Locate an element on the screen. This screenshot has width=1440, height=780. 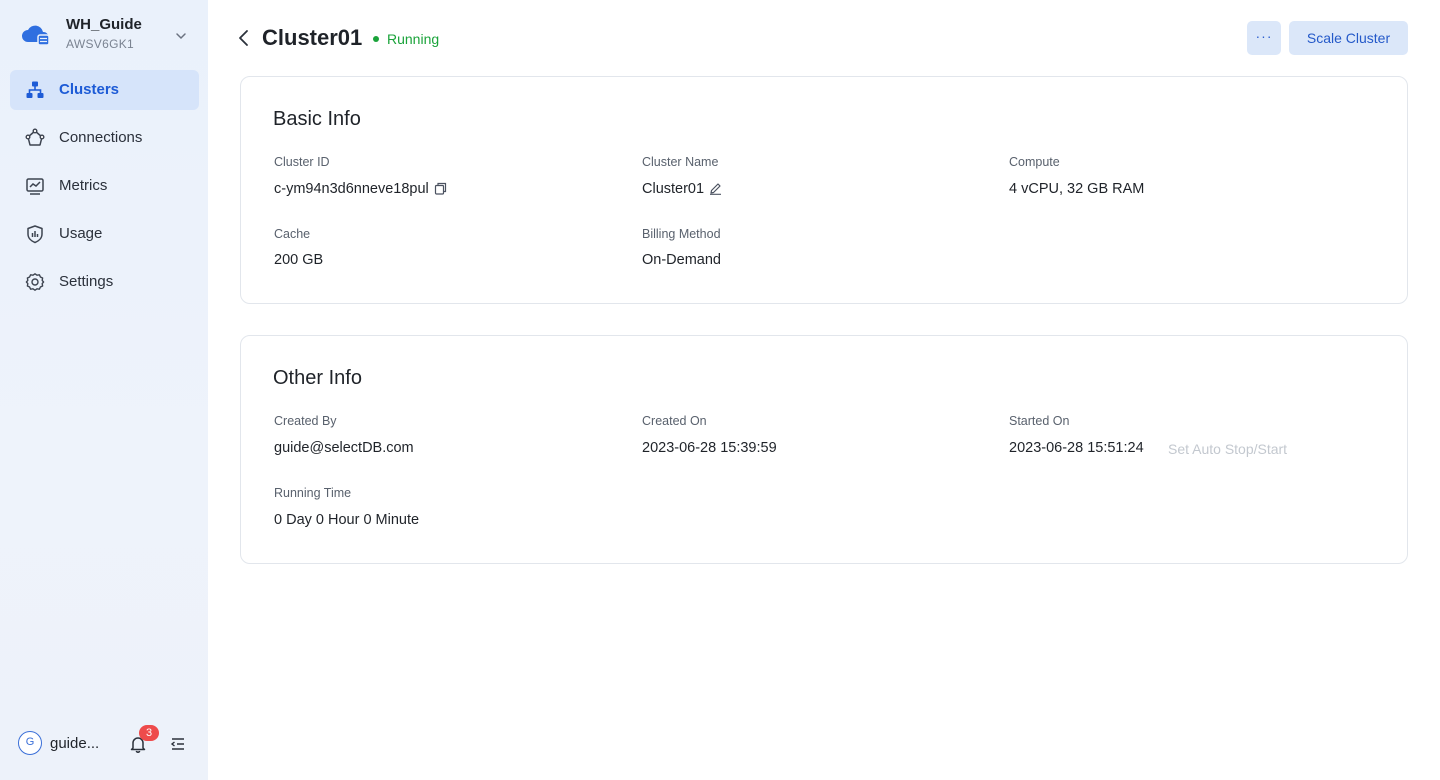
sidebar-item-usage: Usage is located at coordinates (104, 234).